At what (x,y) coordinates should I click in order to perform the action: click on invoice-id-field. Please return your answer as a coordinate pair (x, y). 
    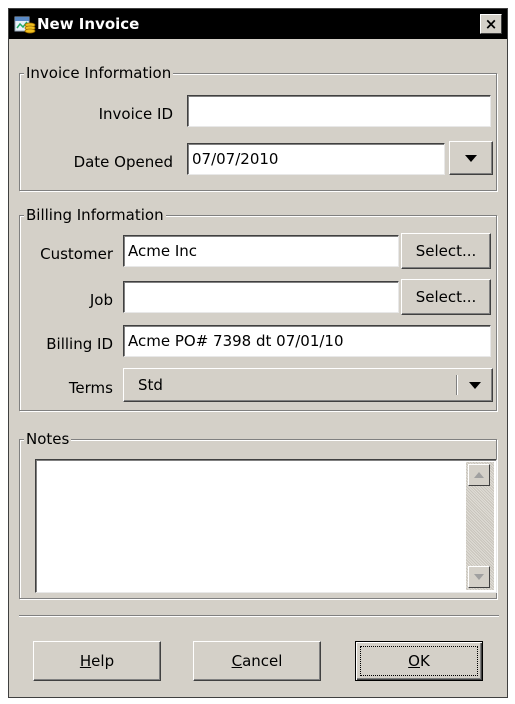
    Looking at the image, I should click on (339, 111).